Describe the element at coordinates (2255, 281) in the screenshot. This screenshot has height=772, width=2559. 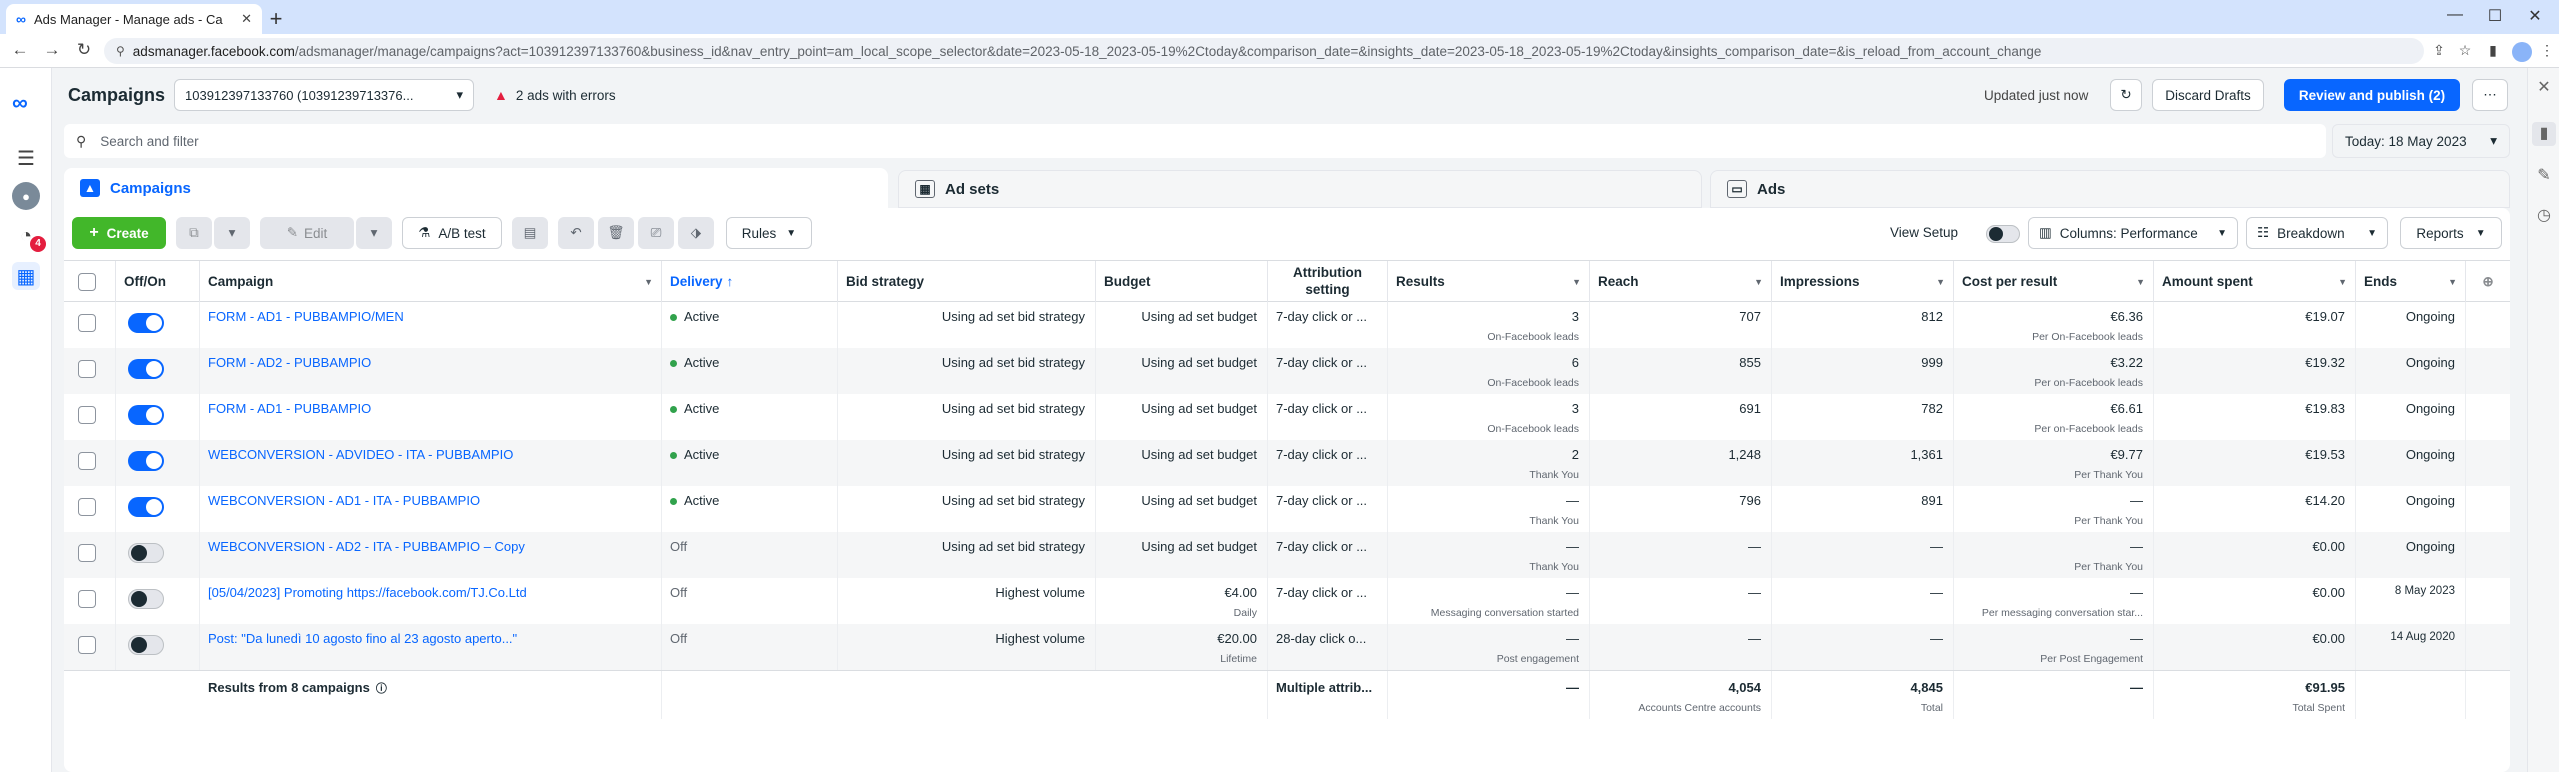
I see `col-spent: Amount spent ▼` at that location.